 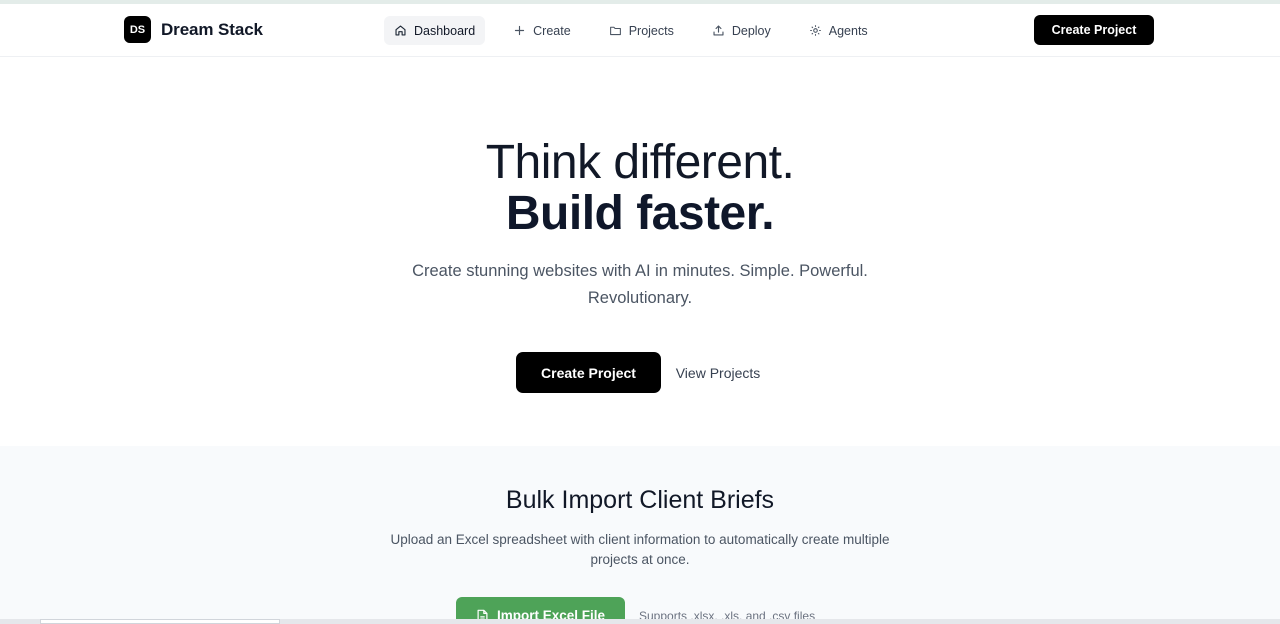 What do you see at coordinates (445, 30) in the screenshot?
I see `nav-item-label: Dashboard` at bounding box center [445, 30].